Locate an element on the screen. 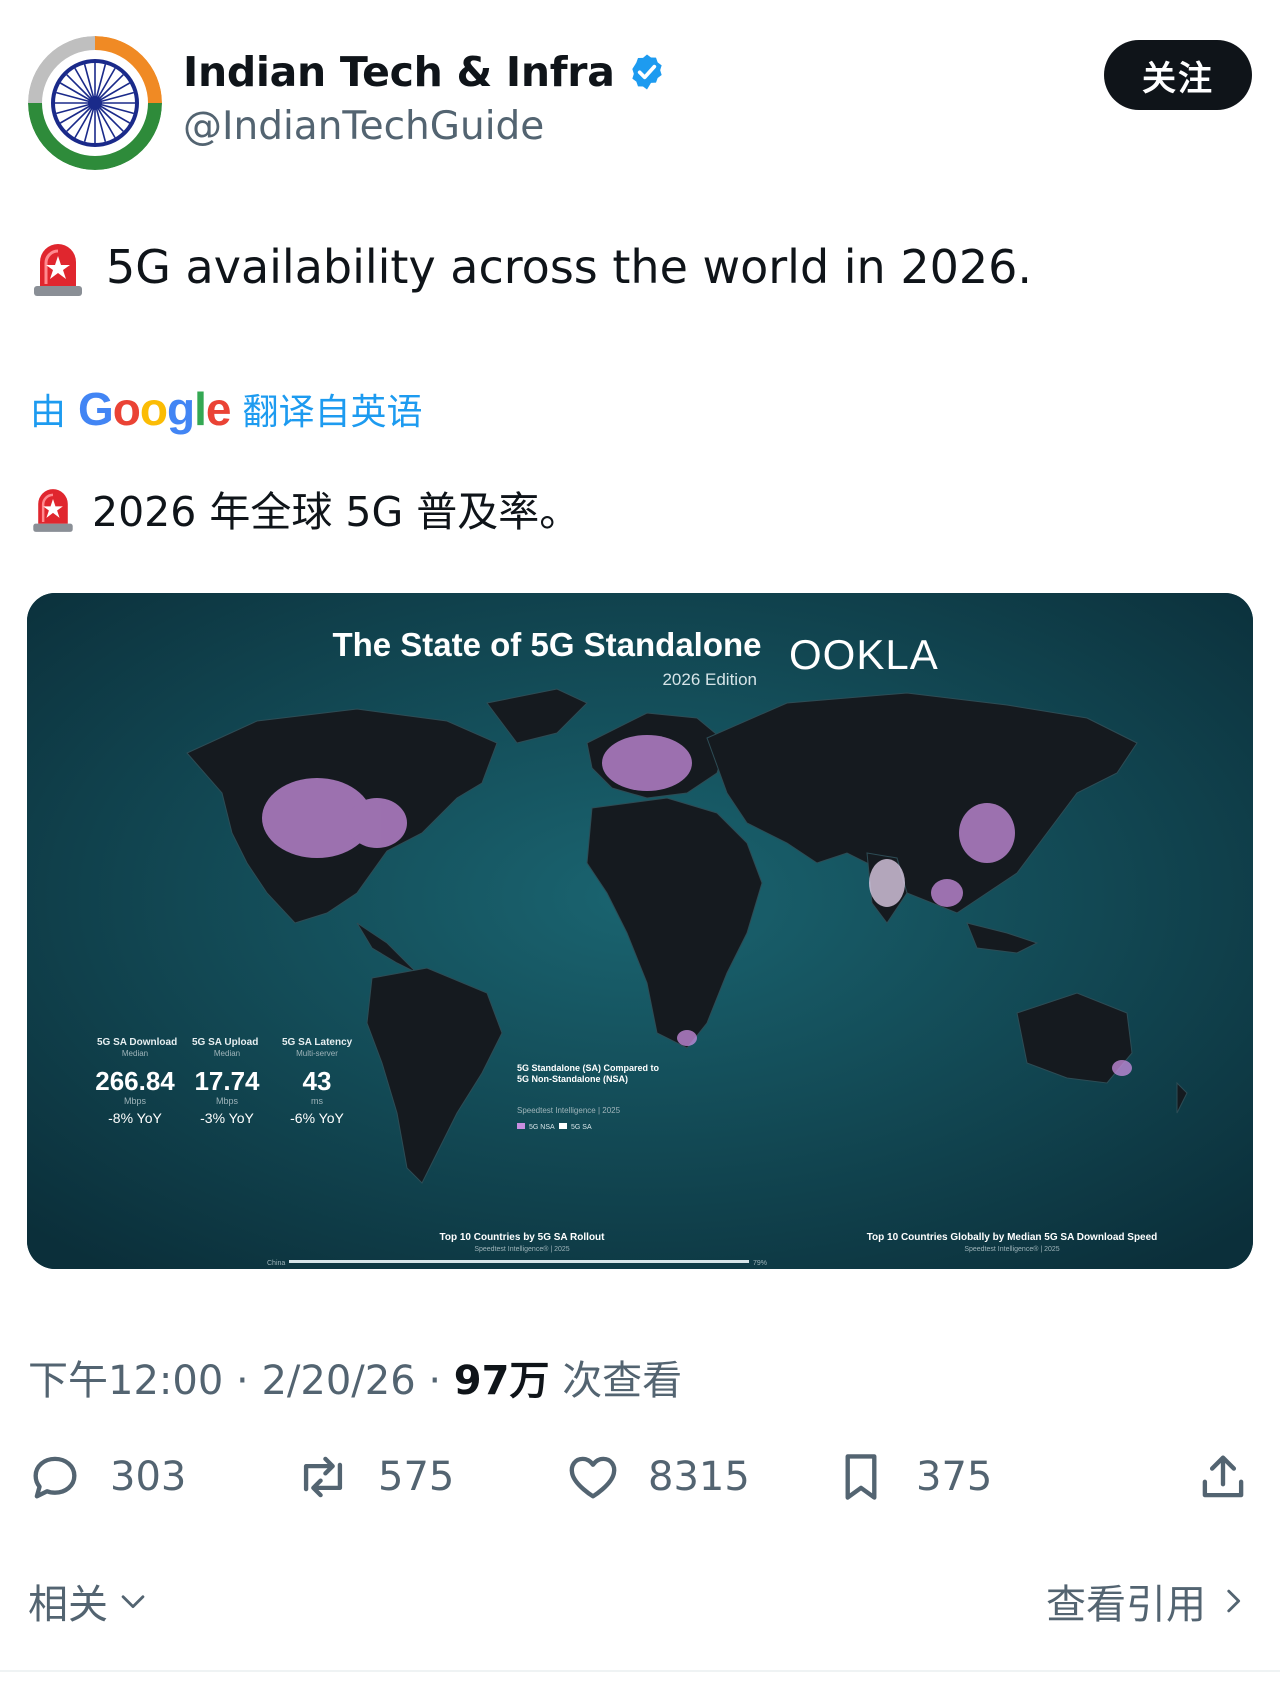  share-icon is located at coordinates (1223, 1476).